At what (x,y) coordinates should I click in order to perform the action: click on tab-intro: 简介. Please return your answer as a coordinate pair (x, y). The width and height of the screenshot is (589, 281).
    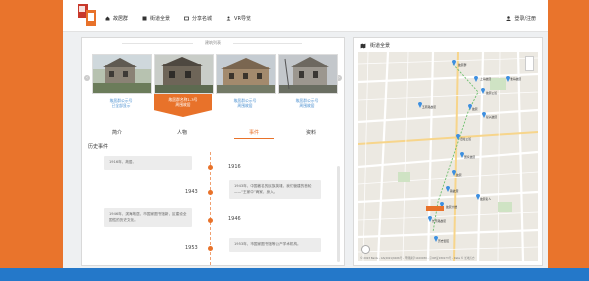
    Looking at the image, I should click on (117, 132).